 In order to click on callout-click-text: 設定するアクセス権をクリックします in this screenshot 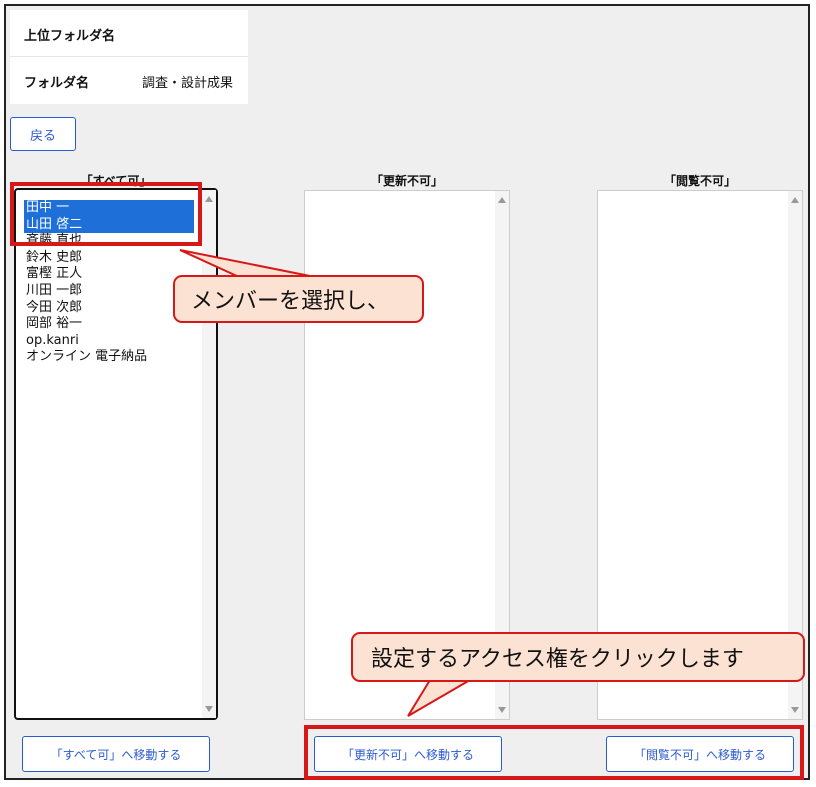, I will do `click(557, 659)`.